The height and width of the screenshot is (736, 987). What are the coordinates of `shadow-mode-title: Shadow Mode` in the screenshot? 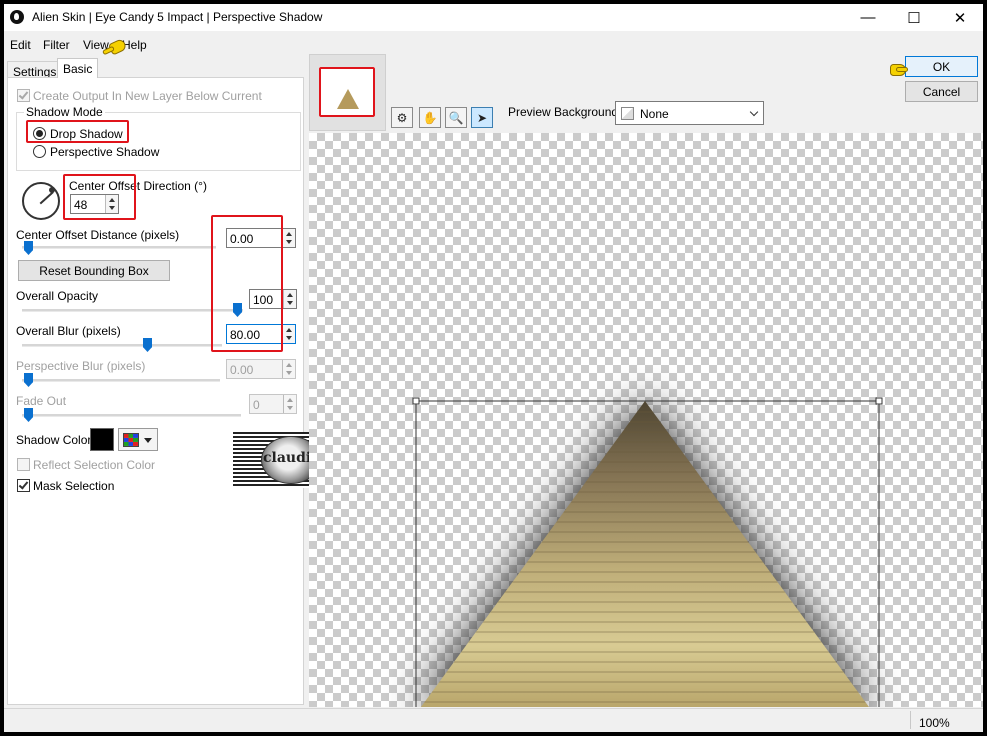 It's located at (64, 112).